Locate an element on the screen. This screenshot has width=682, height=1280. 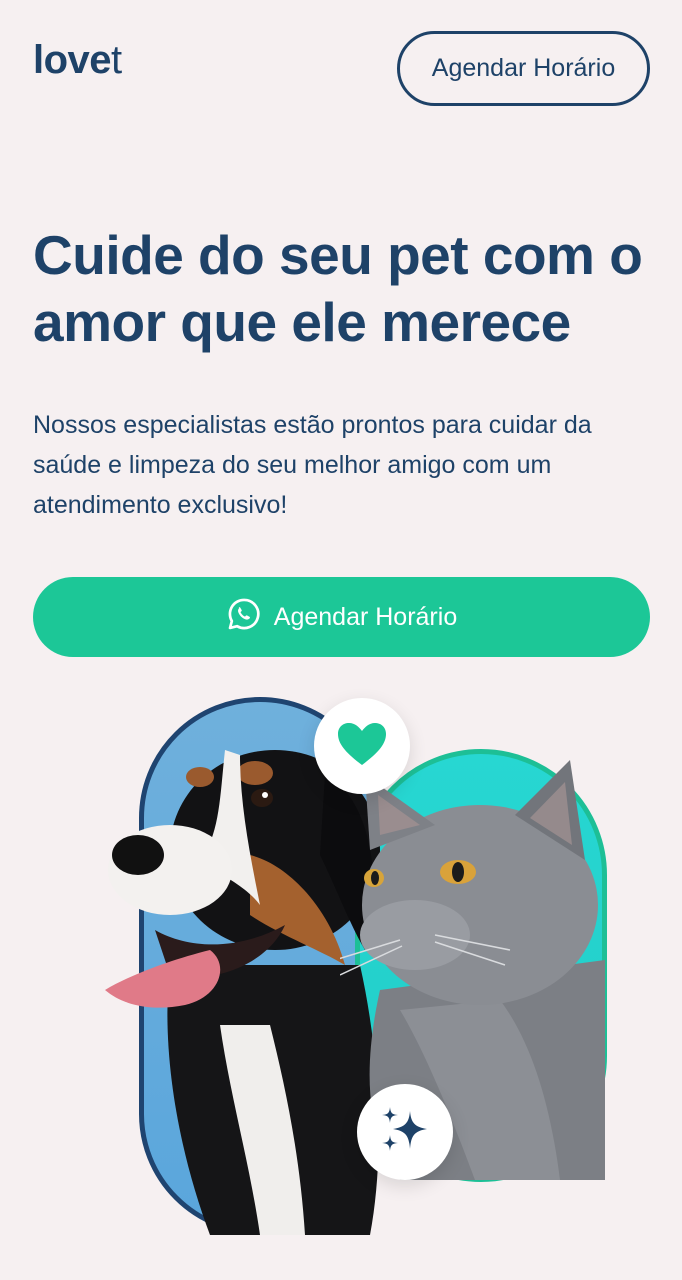
sparkles-badge is located at coordinates (405, 1132).